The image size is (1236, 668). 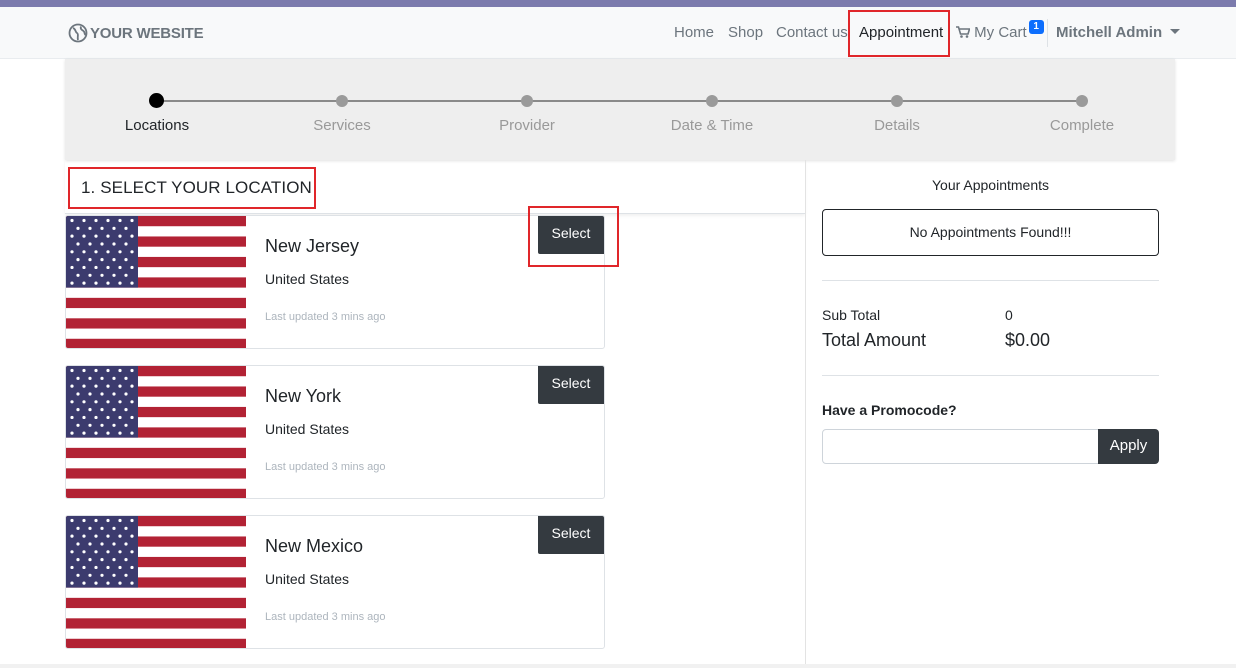 I want to click on step-label-complete: Complete, so click(x=1082, y=125).